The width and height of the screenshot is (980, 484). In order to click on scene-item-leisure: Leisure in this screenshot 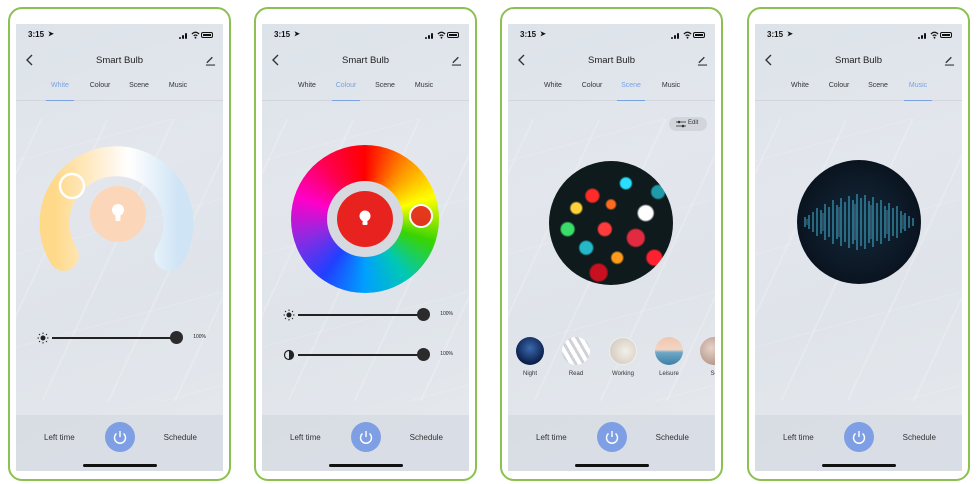, I will do `click(669, 357)`.